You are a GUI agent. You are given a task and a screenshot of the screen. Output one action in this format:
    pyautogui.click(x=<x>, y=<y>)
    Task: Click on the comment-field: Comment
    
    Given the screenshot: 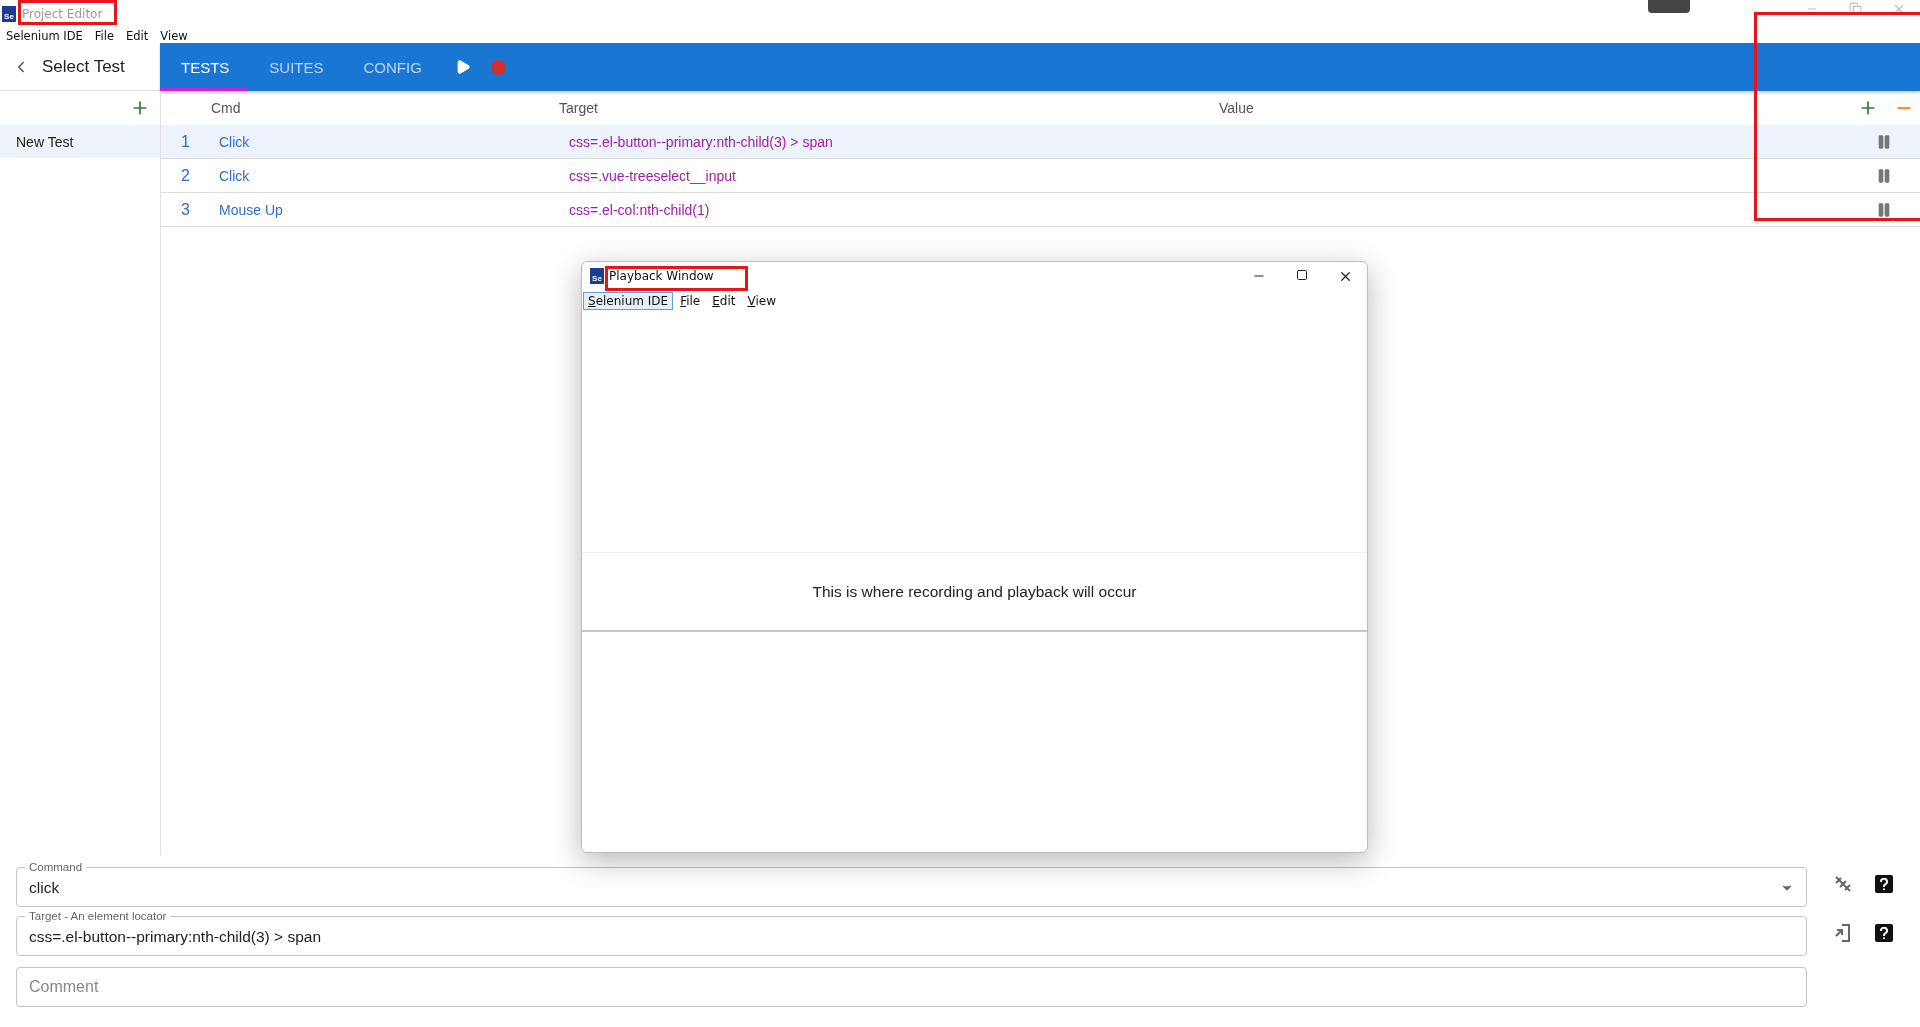 What is the action you would take?
    pyautogui.click(x=911, y=987)
    